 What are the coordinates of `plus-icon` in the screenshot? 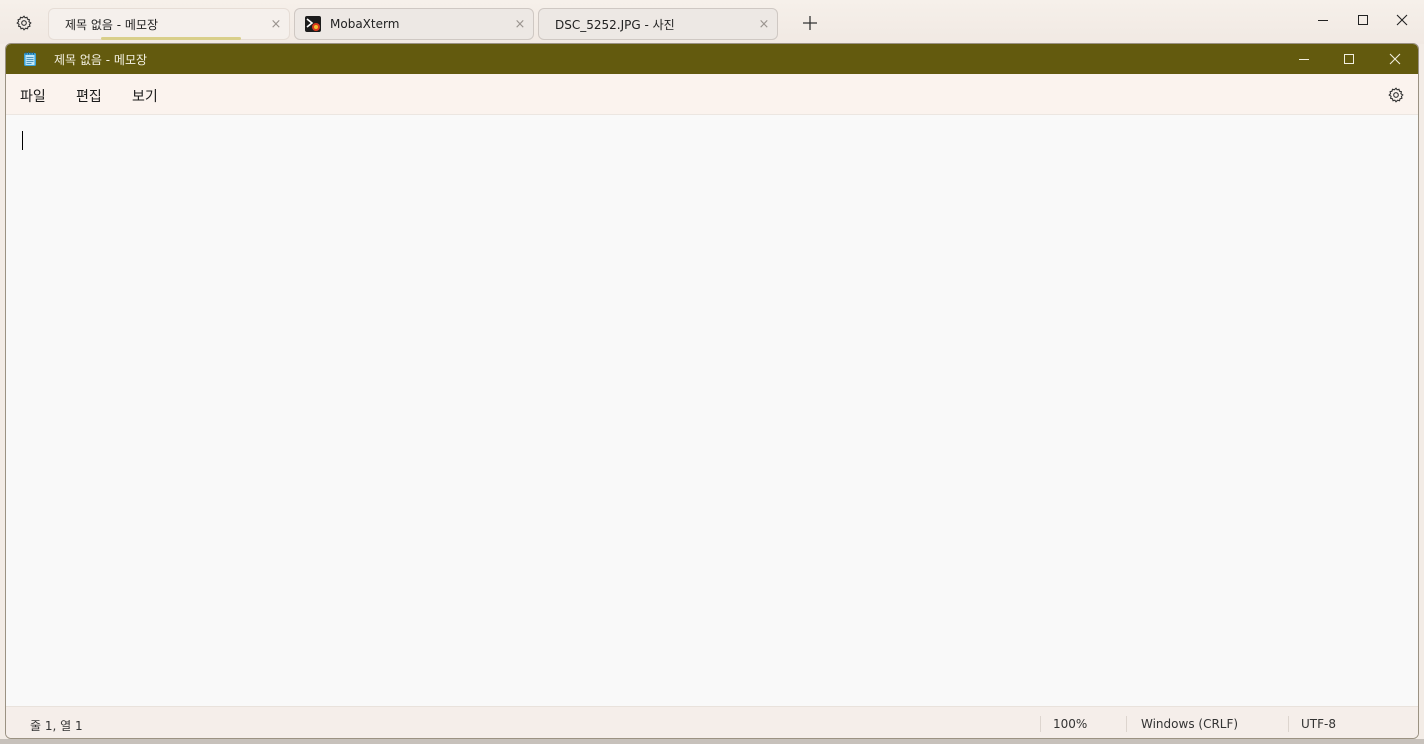 It's located at (810, 23).